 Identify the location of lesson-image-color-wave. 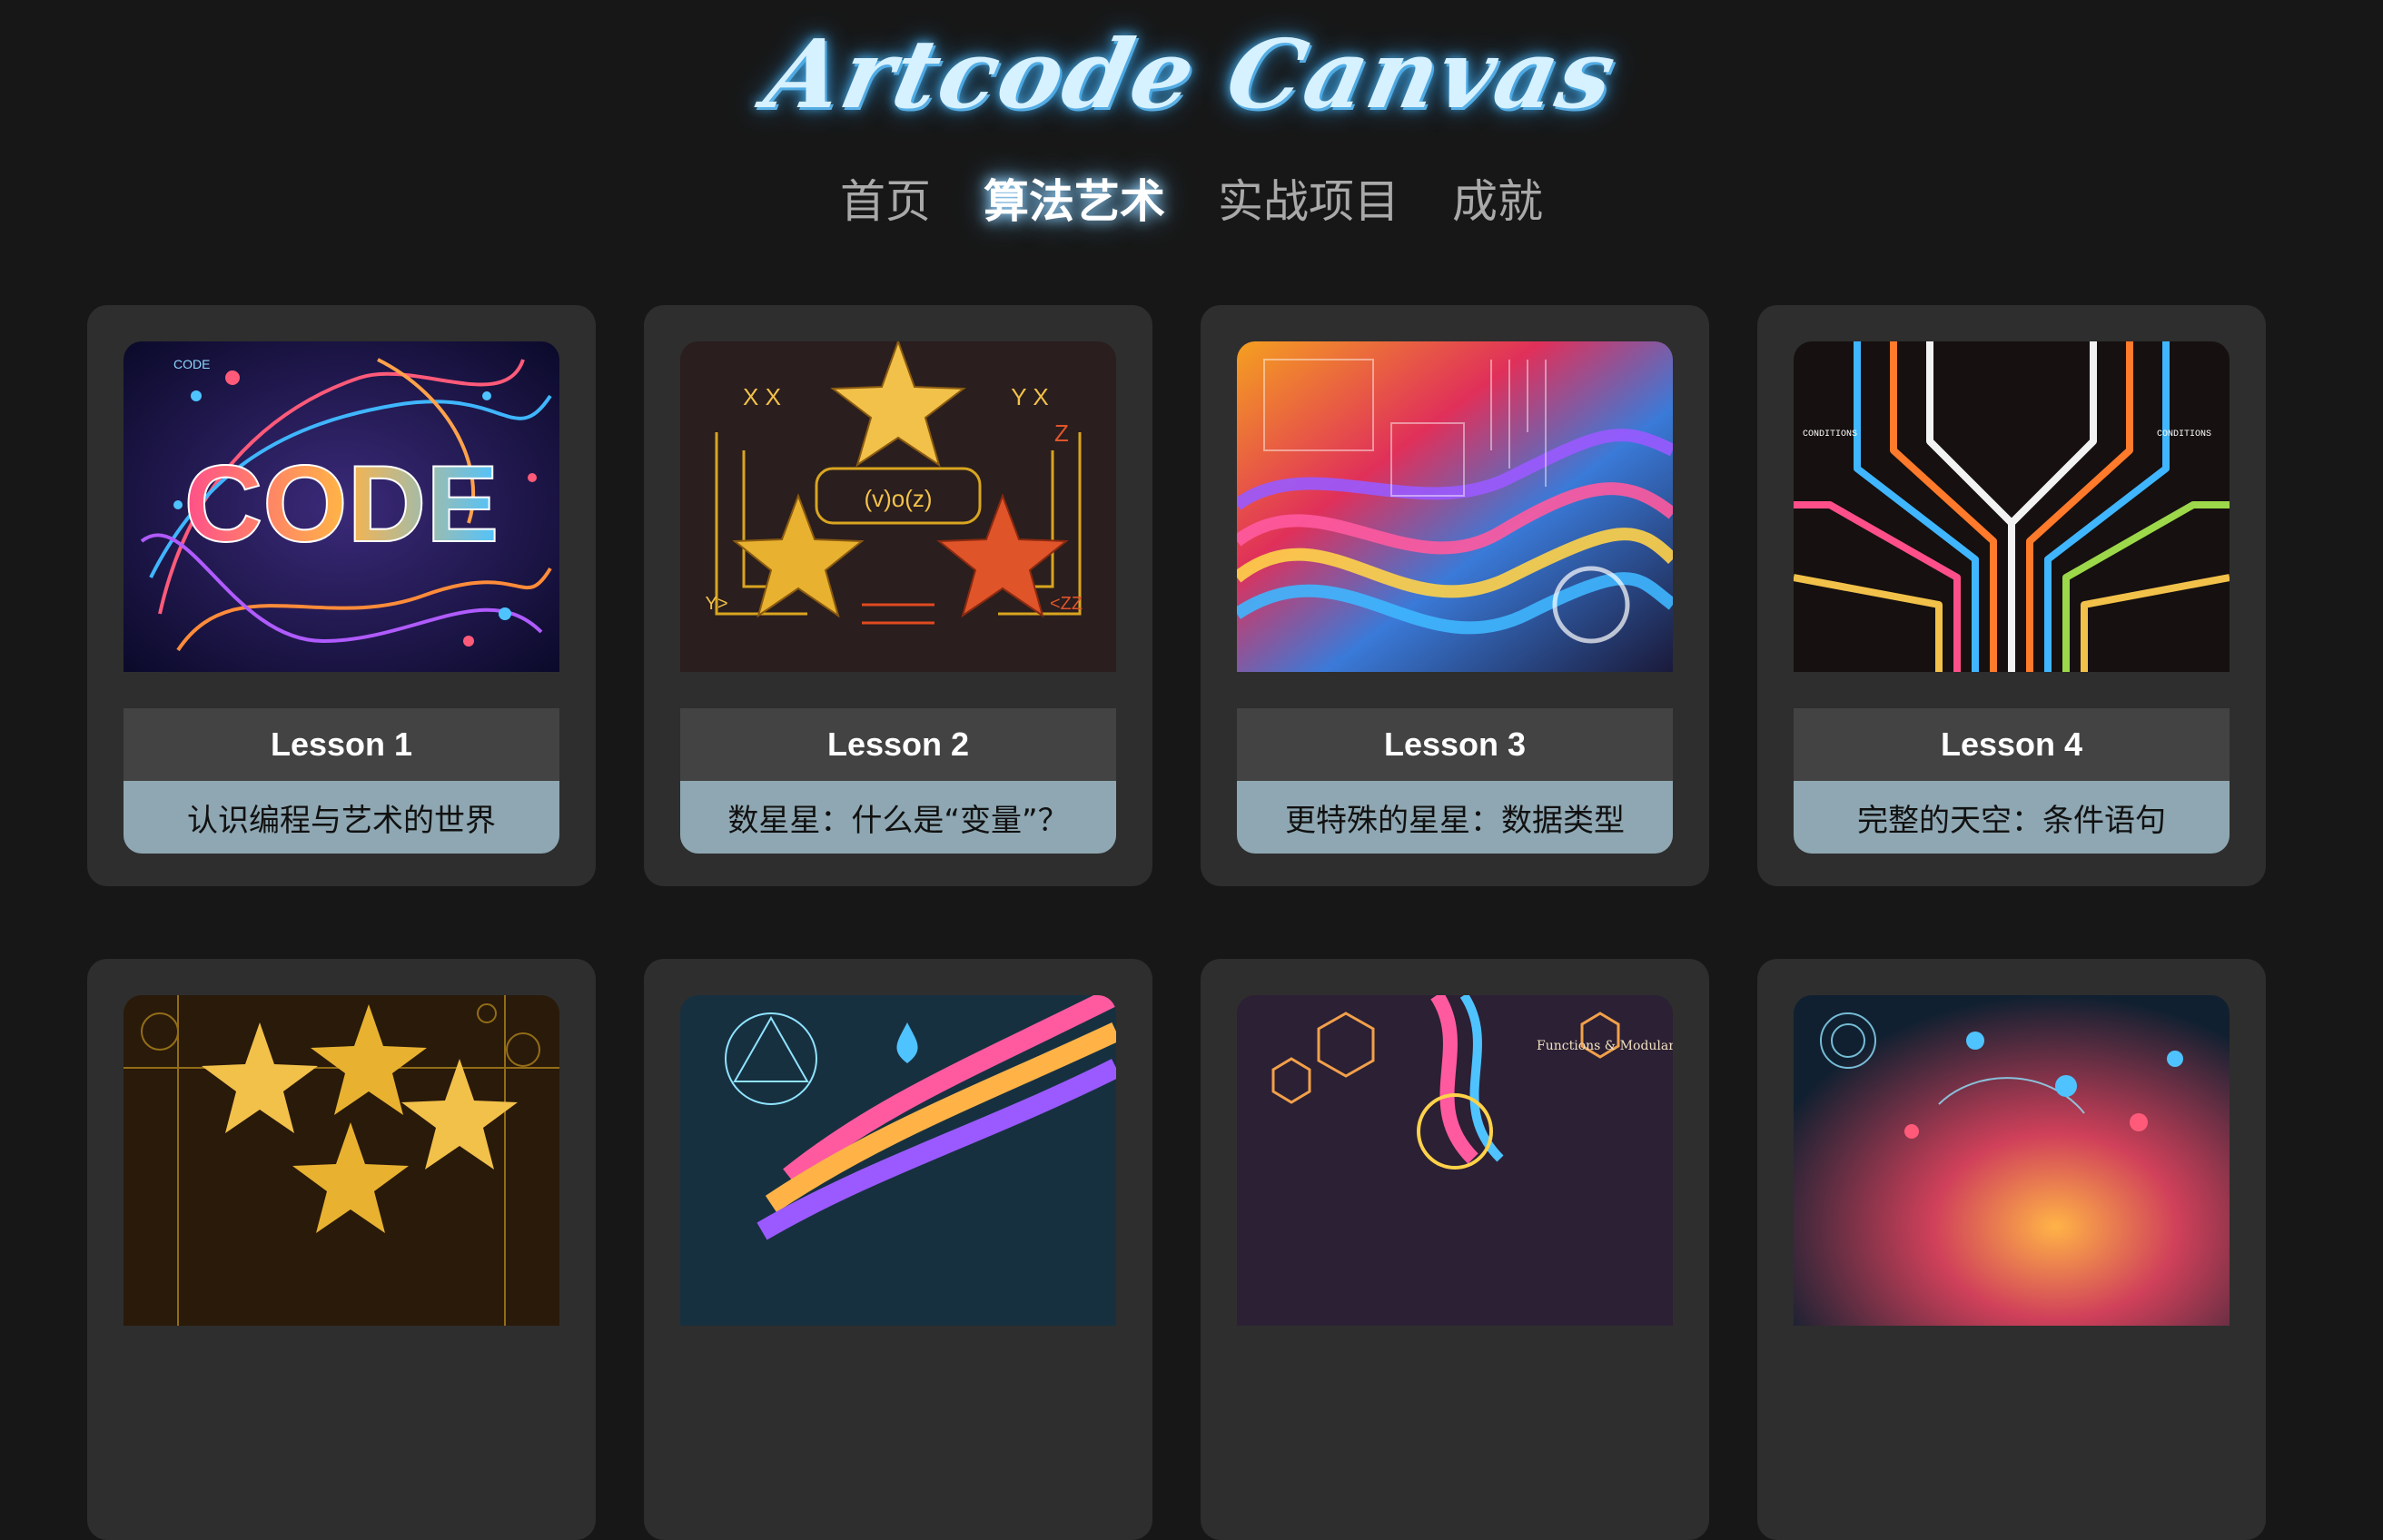
(1455, 506).